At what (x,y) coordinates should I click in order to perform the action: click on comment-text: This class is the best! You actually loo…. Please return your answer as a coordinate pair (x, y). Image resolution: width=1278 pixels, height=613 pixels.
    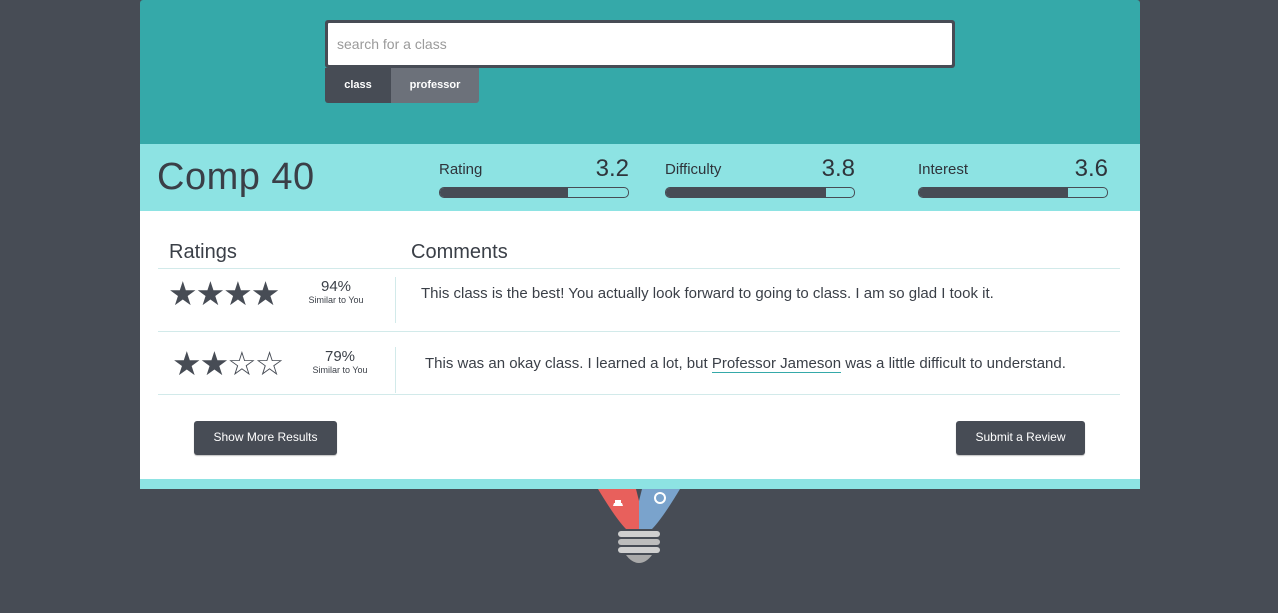
    Looking at the image, I should click on (707, 293).